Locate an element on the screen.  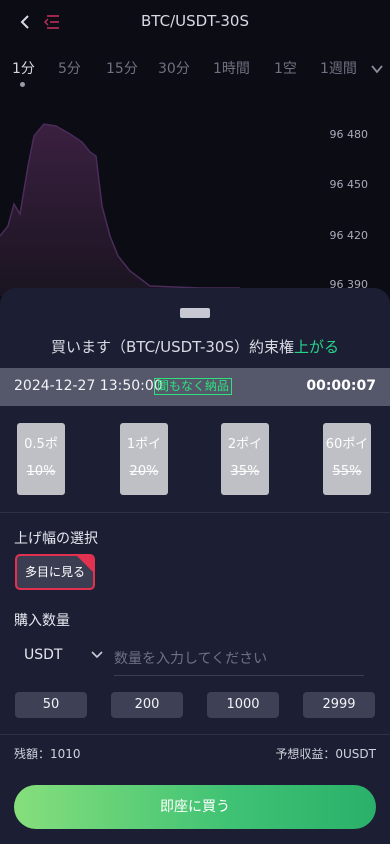
quantity-label: 購入数量 is located at coordinates (42, 621).